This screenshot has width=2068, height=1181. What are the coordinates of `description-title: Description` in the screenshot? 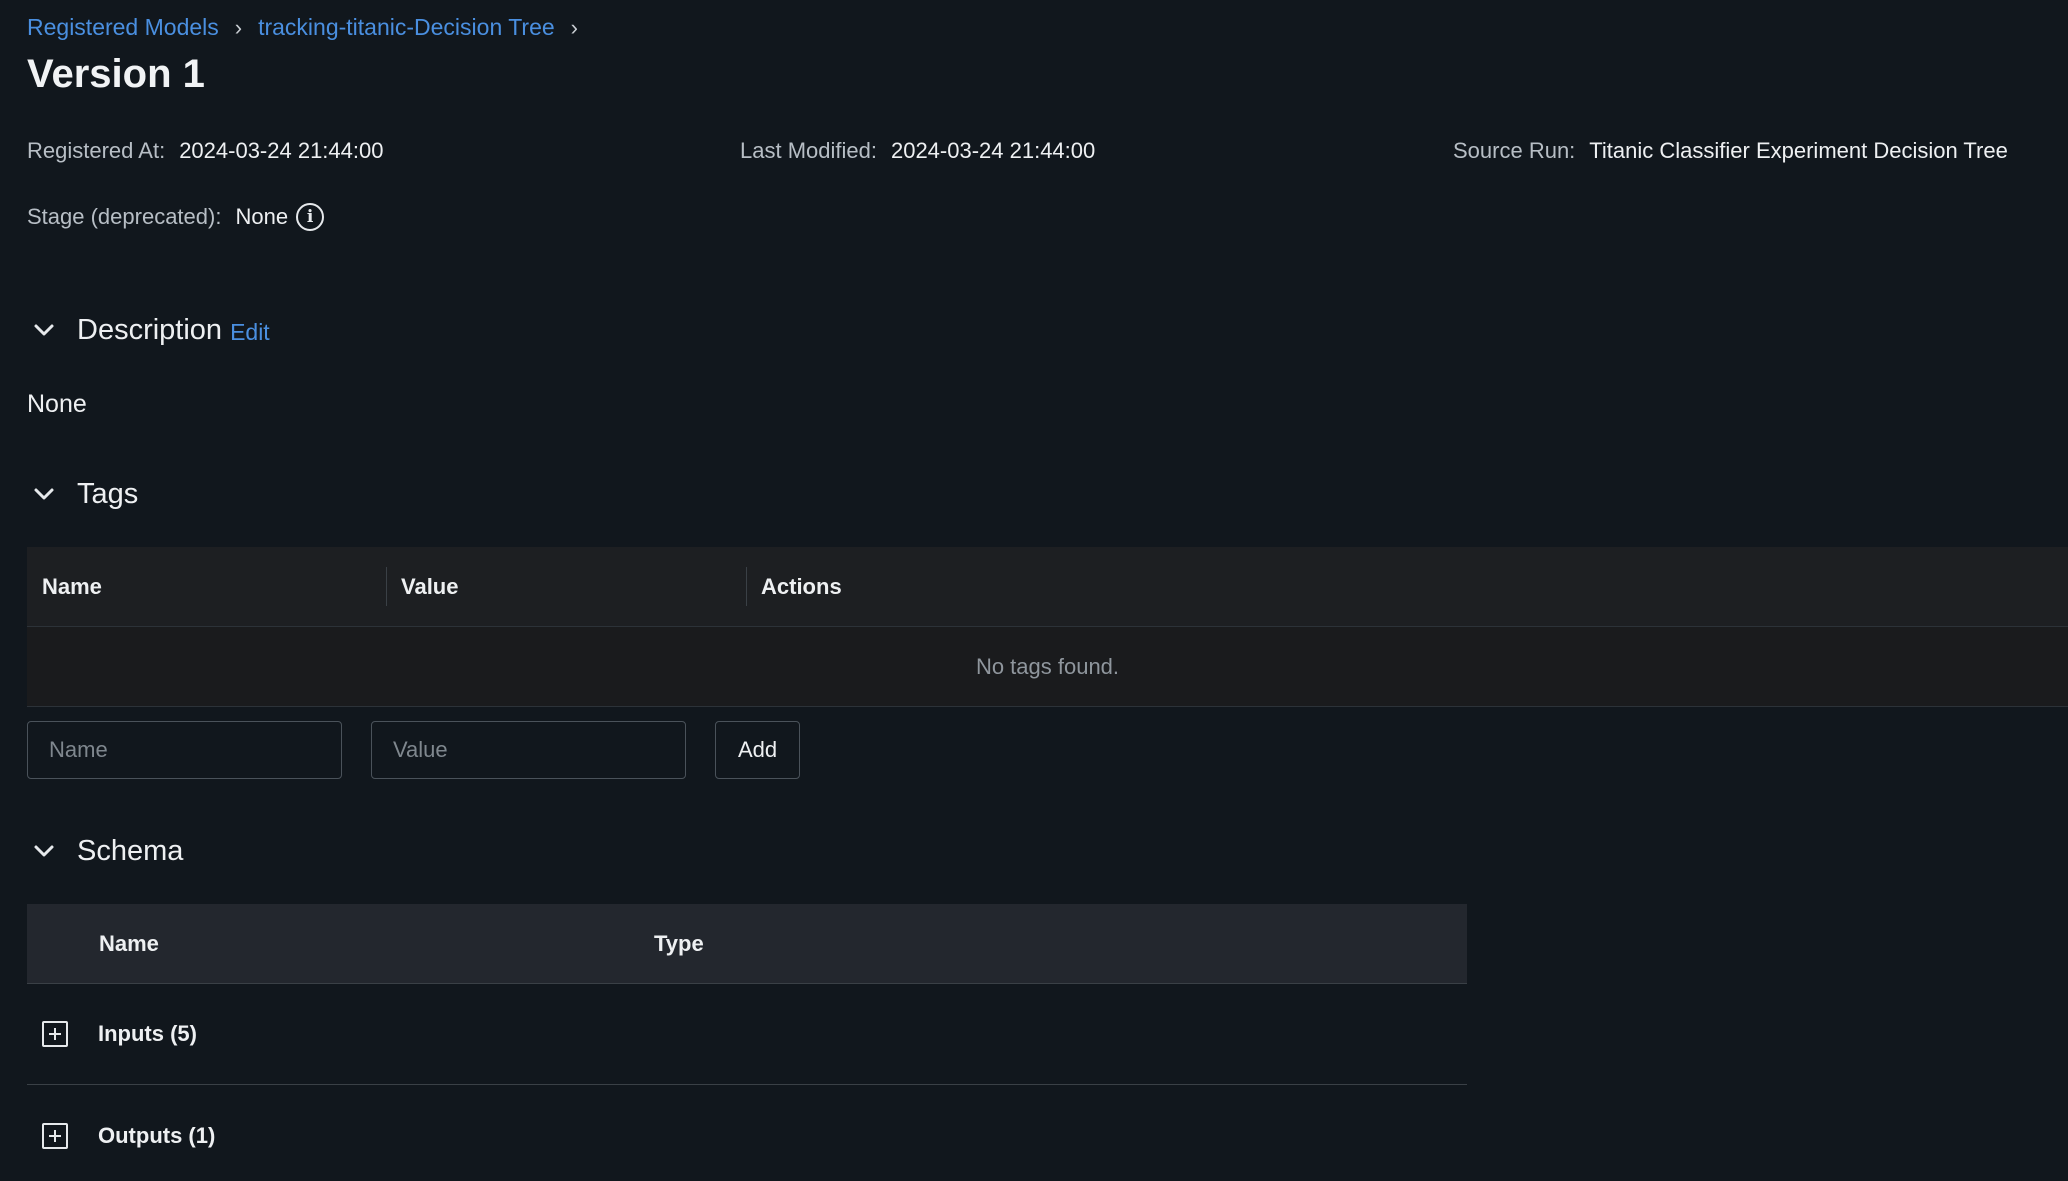 It's located at (150, 329).